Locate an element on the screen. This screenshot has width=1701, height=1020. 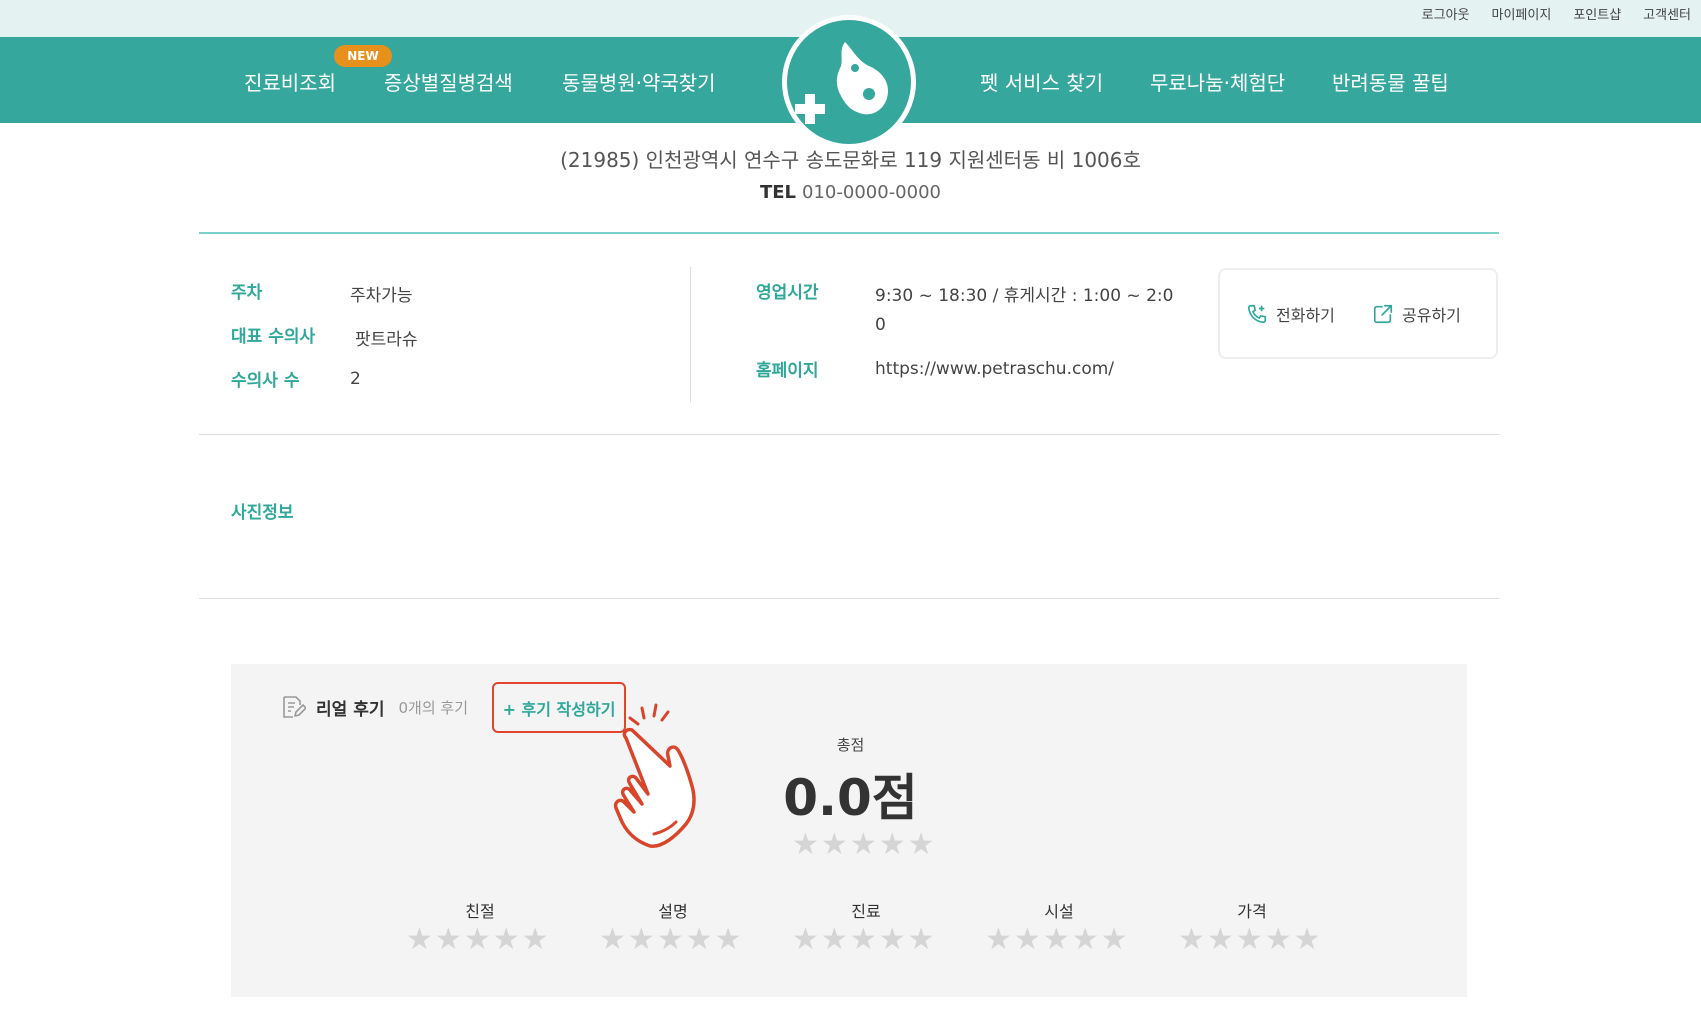
utility-links: 로그아웃 마이페이지 포인트샵 고객센터 is located at coordinates (1556, 13).